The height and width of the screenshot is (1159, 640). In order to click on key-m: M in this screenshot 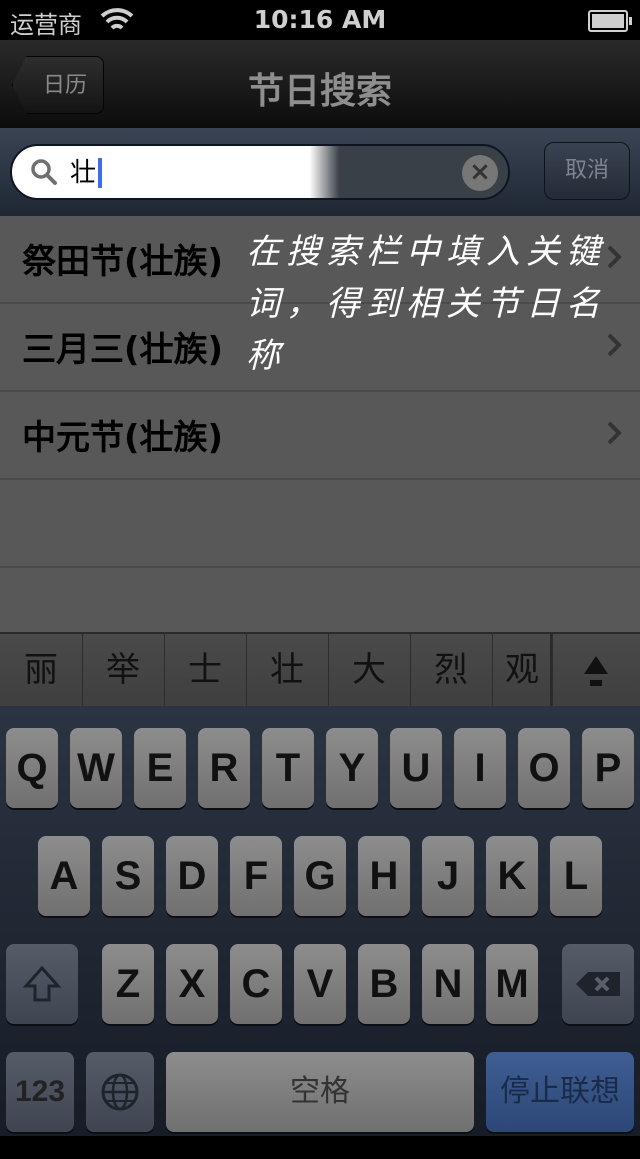, I will do `click(512, 984)`.